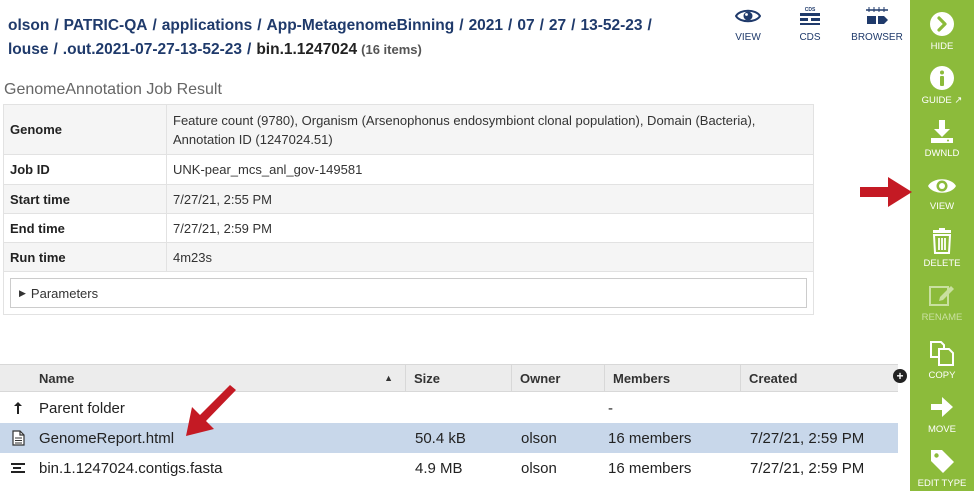 The image size is (974, 491). I want to click on file-members: -, so click(610, 408).